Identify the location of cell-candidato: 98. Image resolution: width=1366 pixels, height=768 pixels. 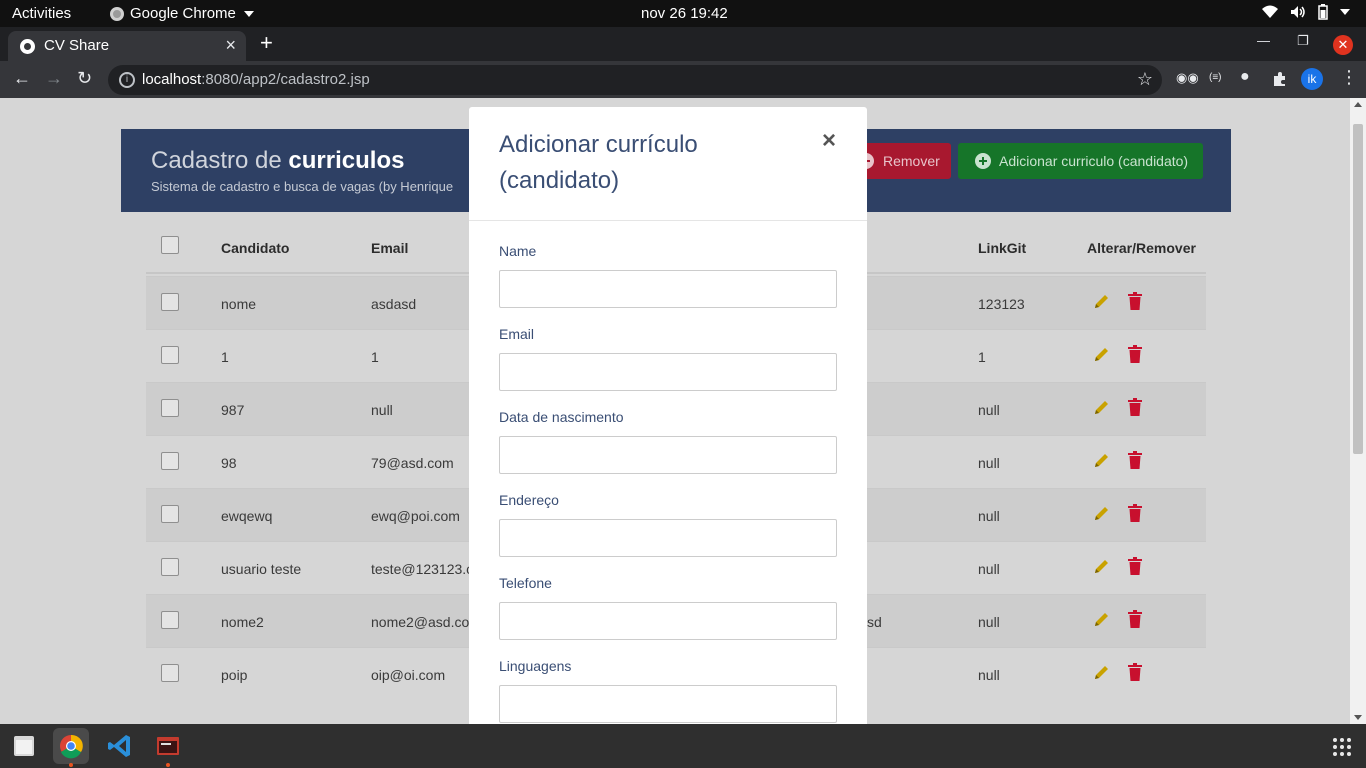
(229, 463).